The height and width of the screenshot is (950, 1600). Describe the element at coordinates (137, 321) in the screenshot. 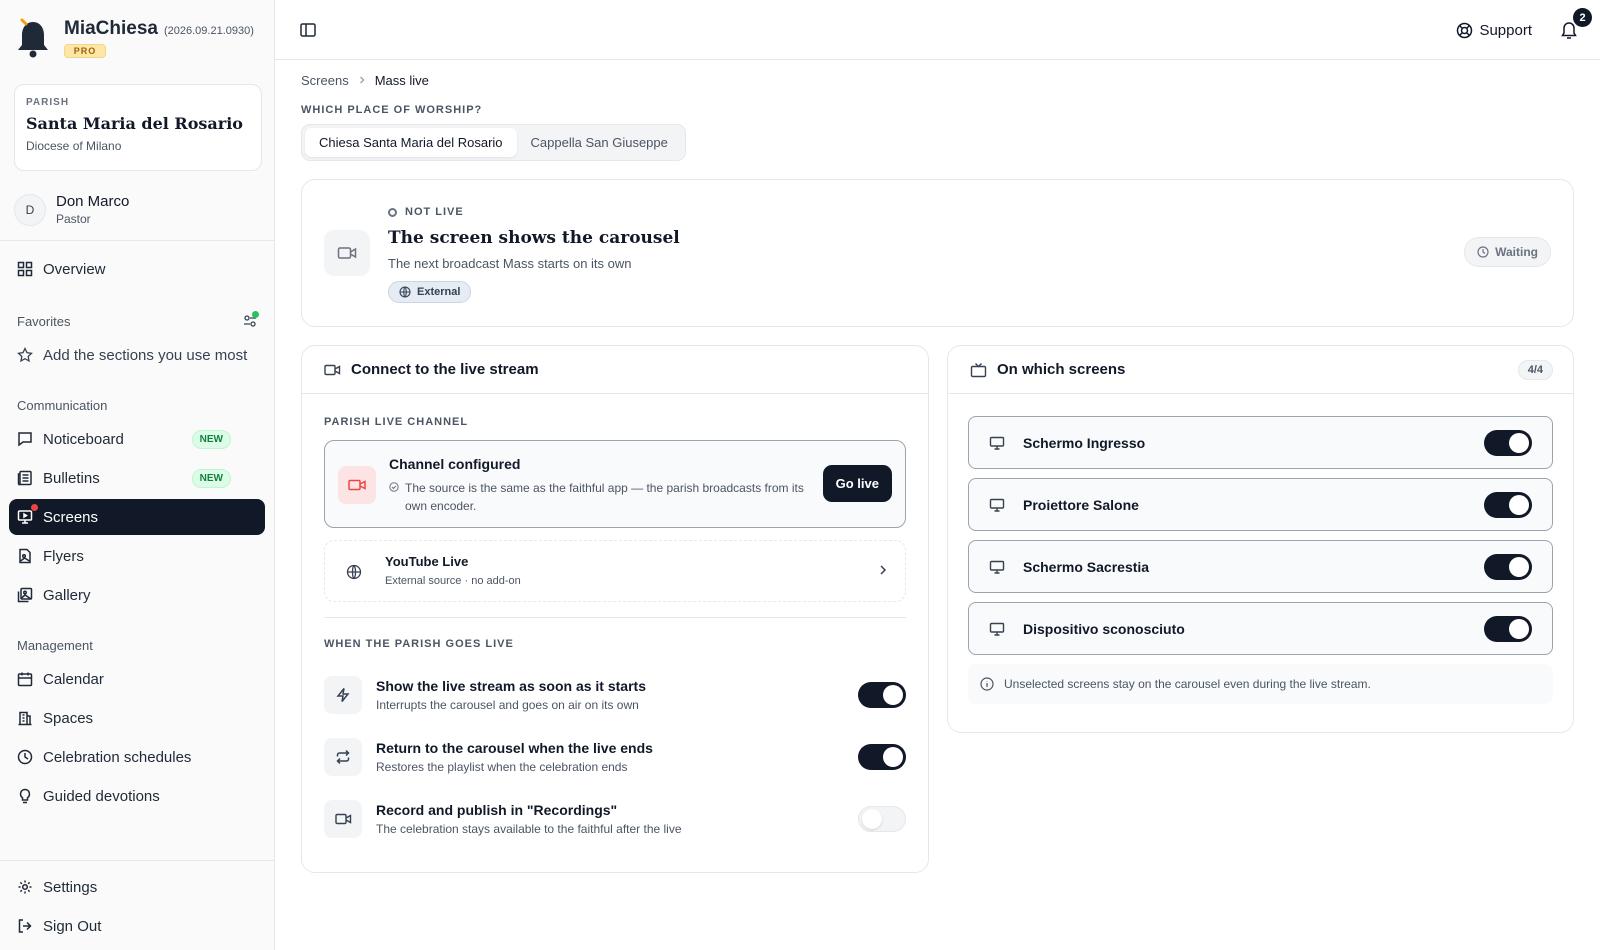

I see `favorites-header: Favorites` at that location.